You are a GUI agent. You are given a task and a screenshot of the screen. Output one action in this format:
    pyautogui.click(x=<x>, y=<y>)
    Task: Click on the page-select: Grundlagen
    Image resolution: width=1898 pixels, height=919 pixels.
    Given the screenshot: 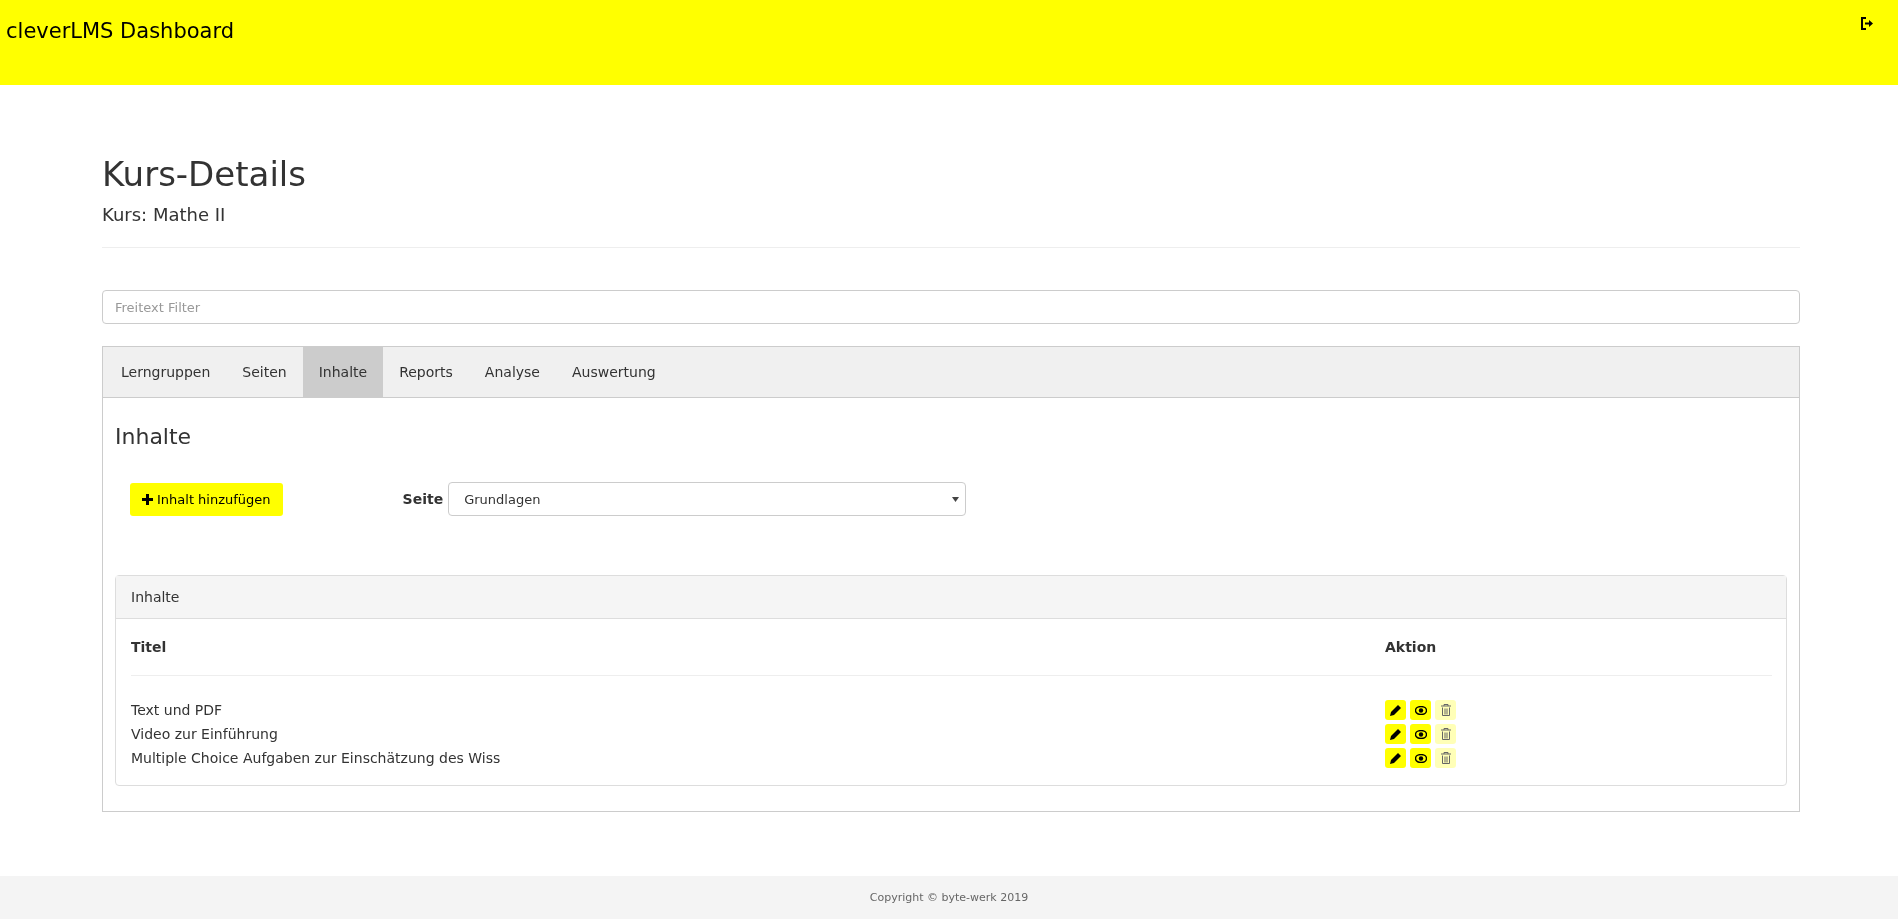 What is the action you would take?
    pyautogui.click(x=707, y=499)
    